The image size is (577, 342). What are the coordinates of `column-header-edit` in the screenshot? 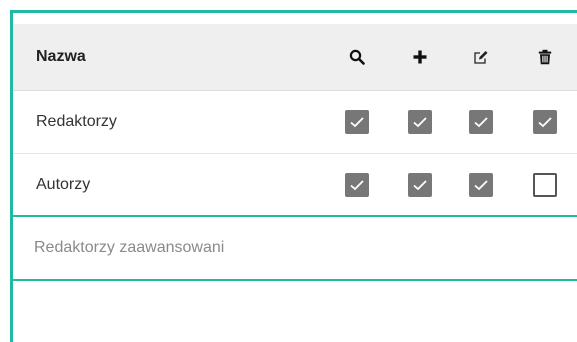 It's located at (481, 57).